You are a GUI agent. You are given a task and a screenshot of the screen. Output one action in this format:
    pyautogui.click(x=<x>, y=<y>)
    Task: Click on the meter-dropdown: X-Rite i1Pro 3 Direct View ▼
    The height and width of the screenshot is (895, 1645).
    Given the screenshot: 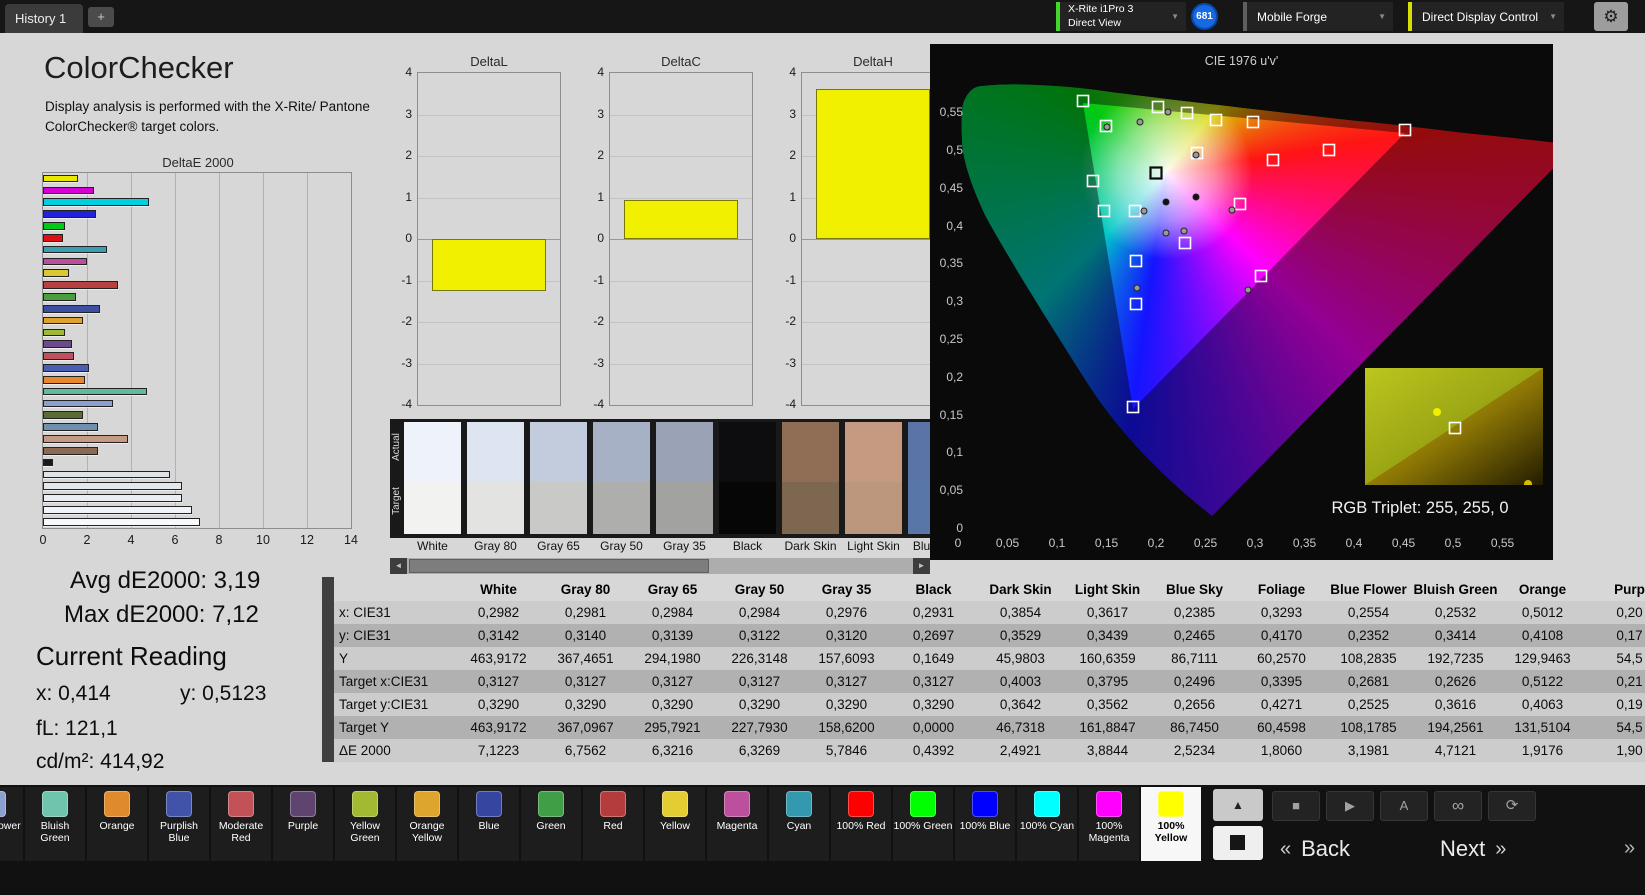 What is the action you would take?
    pyautogui.click(x=1121, y=16)
    